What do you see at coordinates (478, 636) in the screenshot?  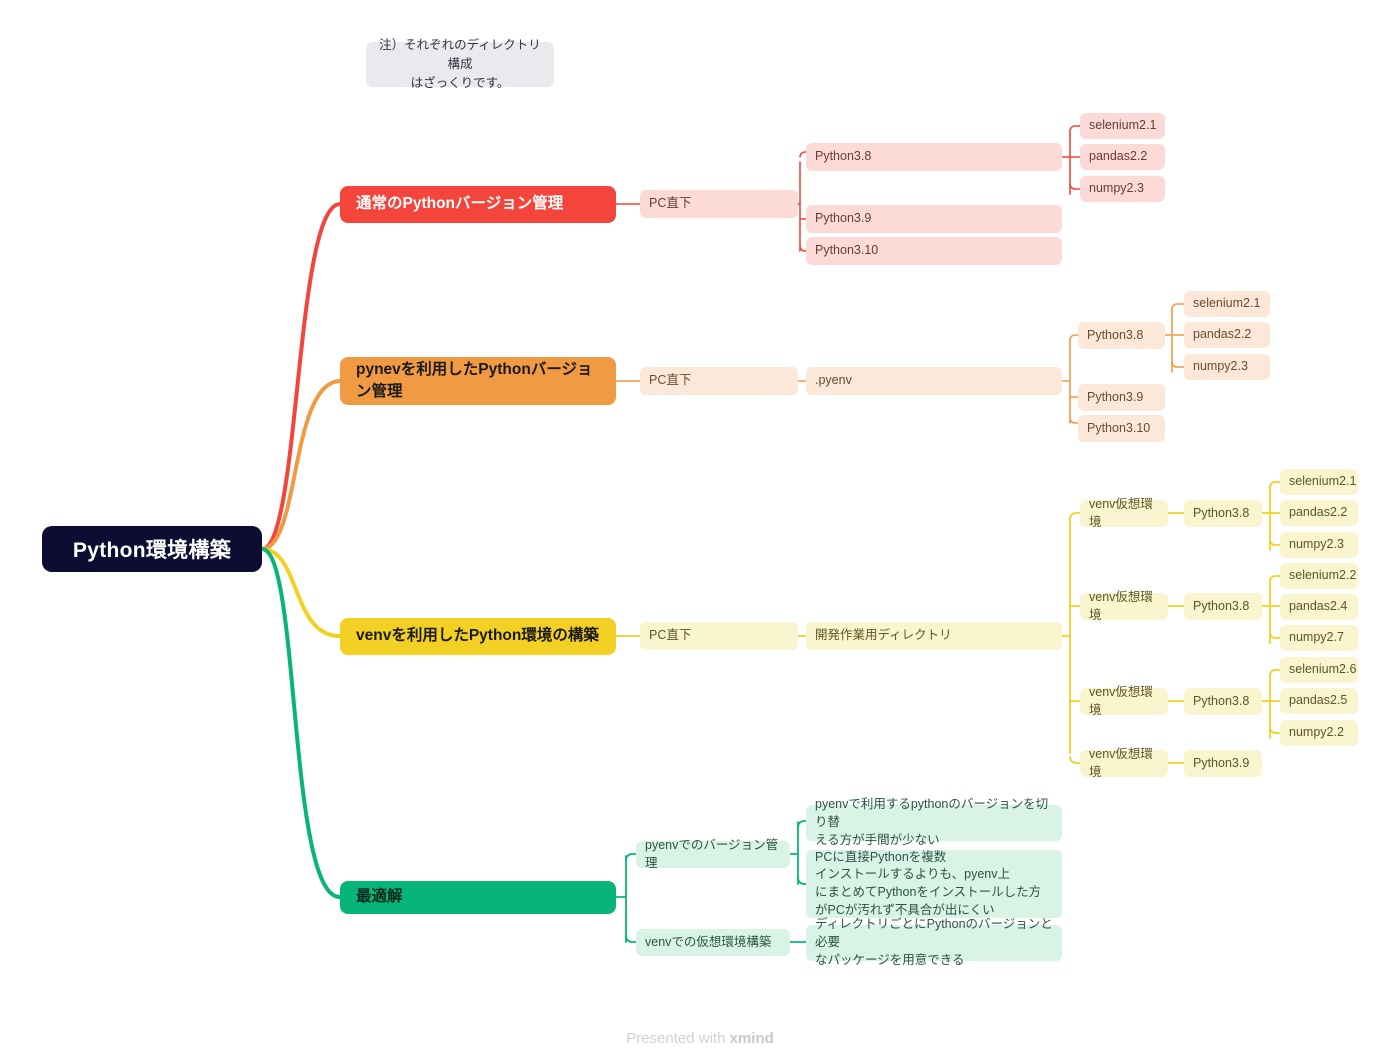 I see `branch-node-venv-environment: venvを利用したPython環境の構築` at bounding box center [478, 636].